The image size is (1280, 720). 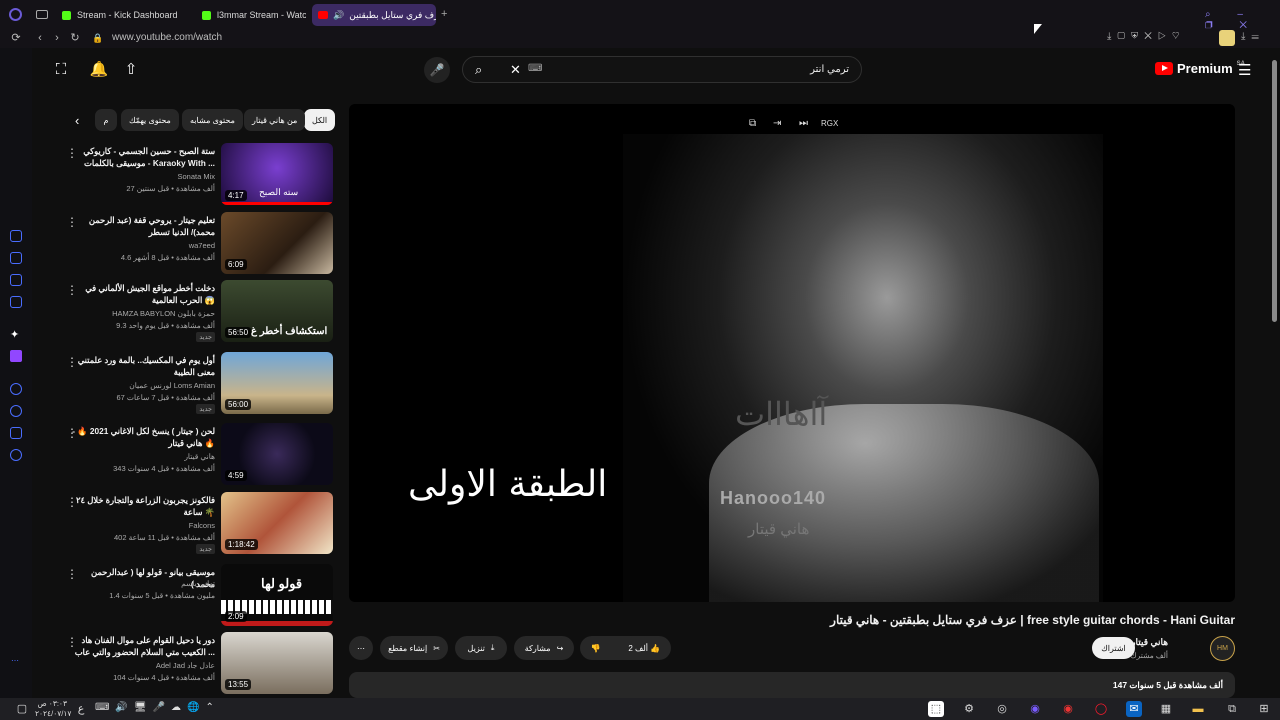 I want to click on browser-menu-icon: ⤓☰, so click(x=1253, y=36).